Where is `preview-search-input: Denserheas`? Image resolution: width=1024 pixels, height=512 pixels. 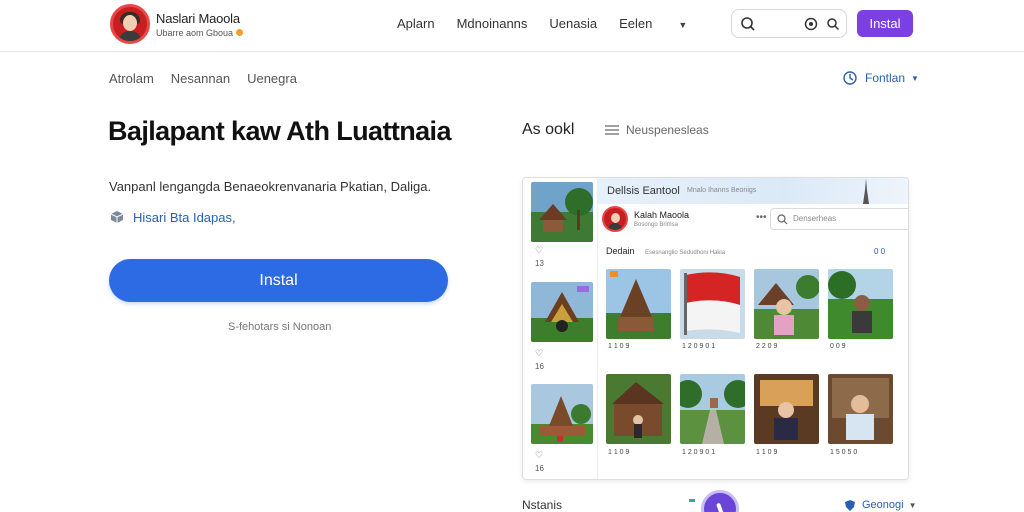 preview-search-input: Denserheas is located at coordinates (839, 219).